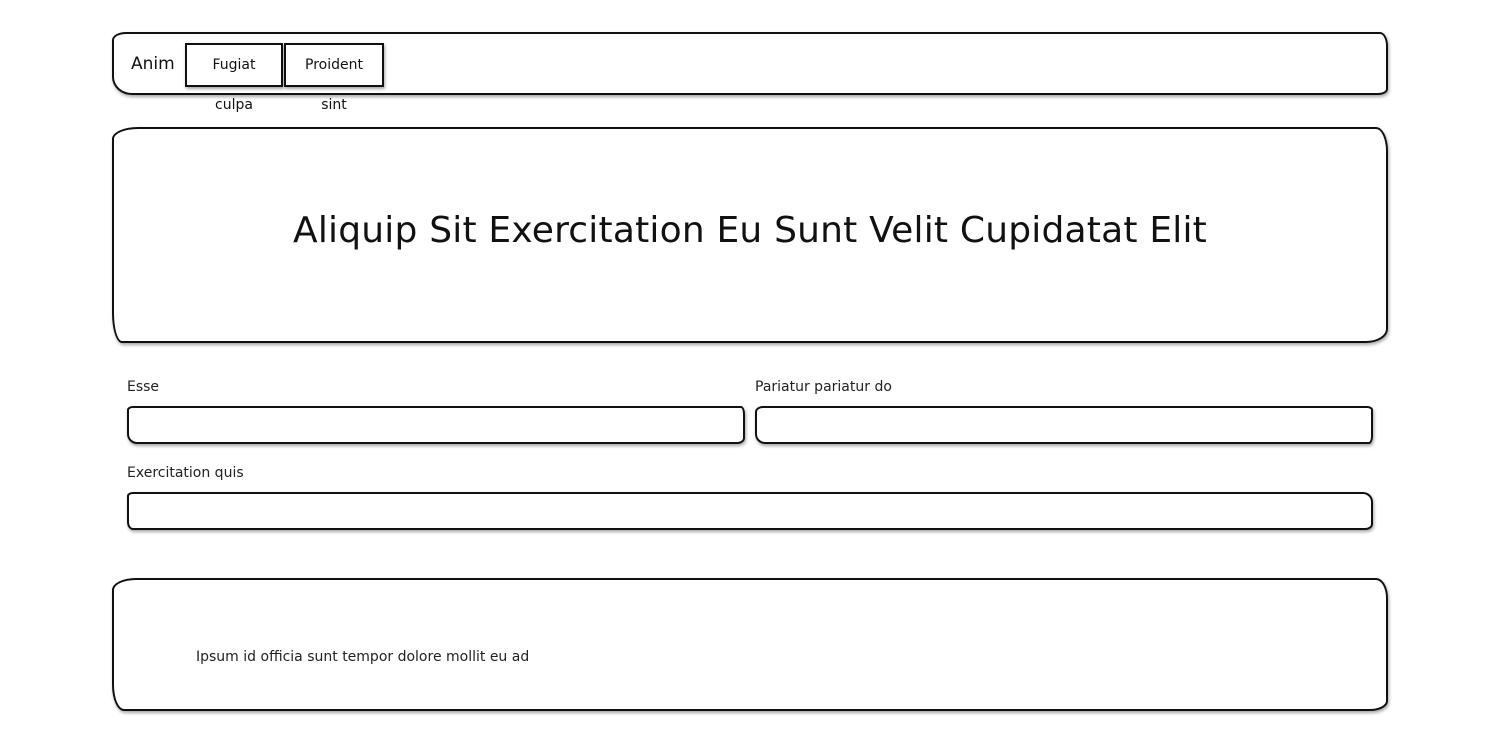 The image size is (1500, 752). What do you see at coordinates (185, 473) in the screenshot?
I see `exercitation-label: Exercitation quis` at bounding box center [185, 473].